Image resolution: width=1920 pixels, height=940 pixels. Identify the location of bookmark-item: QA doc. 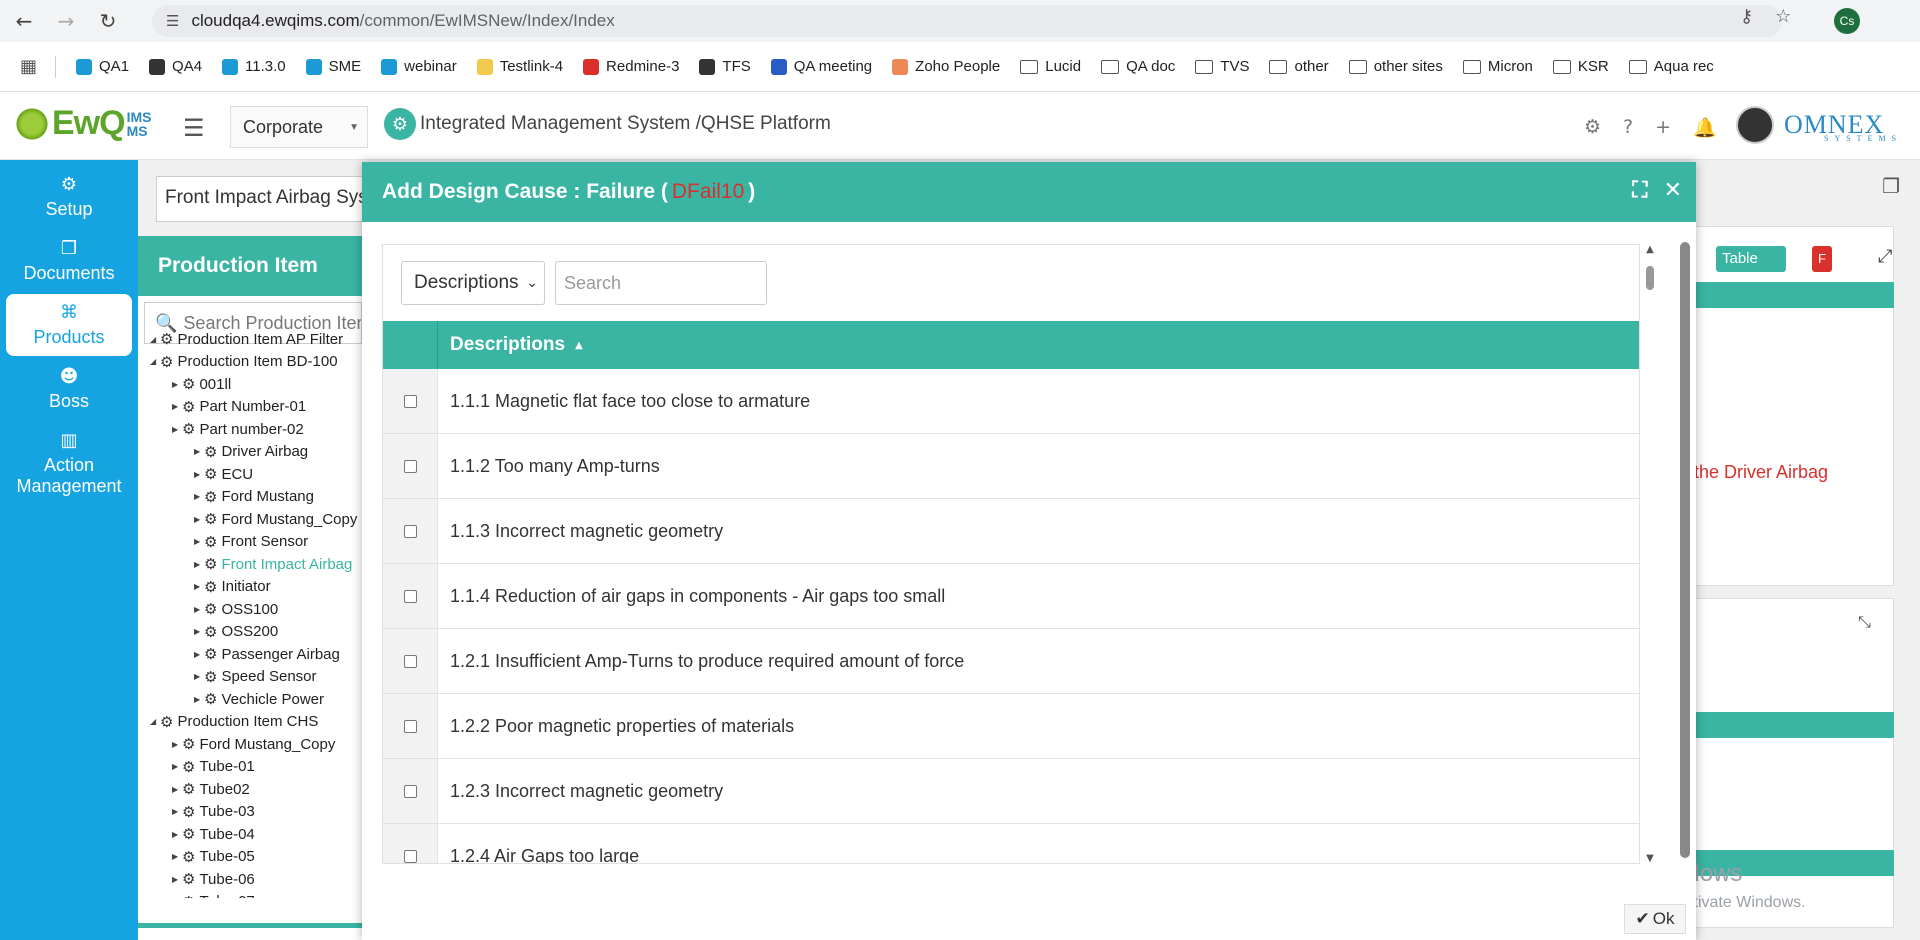
(1138, 66).